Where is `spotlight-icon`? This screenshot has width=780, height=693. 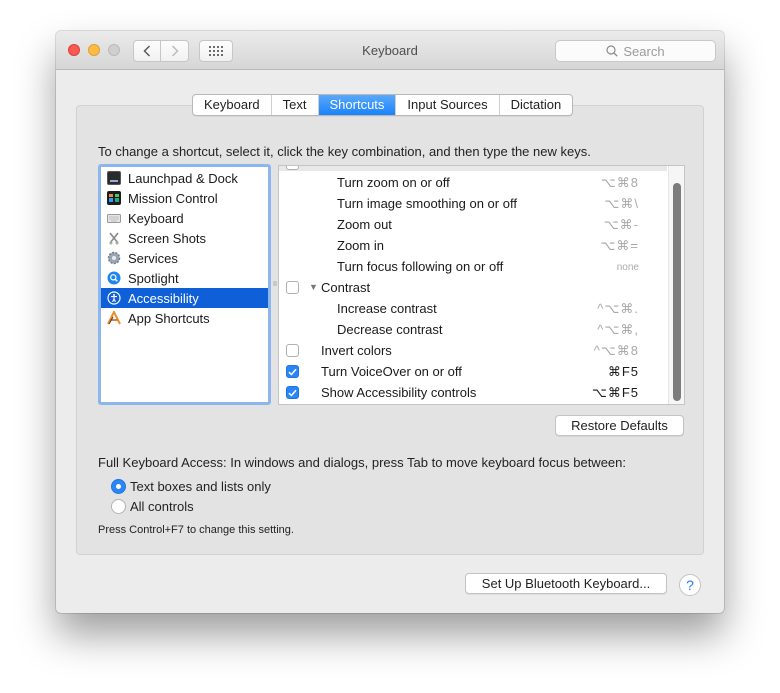
spotlight-icon is located at coordinates (114, 278).